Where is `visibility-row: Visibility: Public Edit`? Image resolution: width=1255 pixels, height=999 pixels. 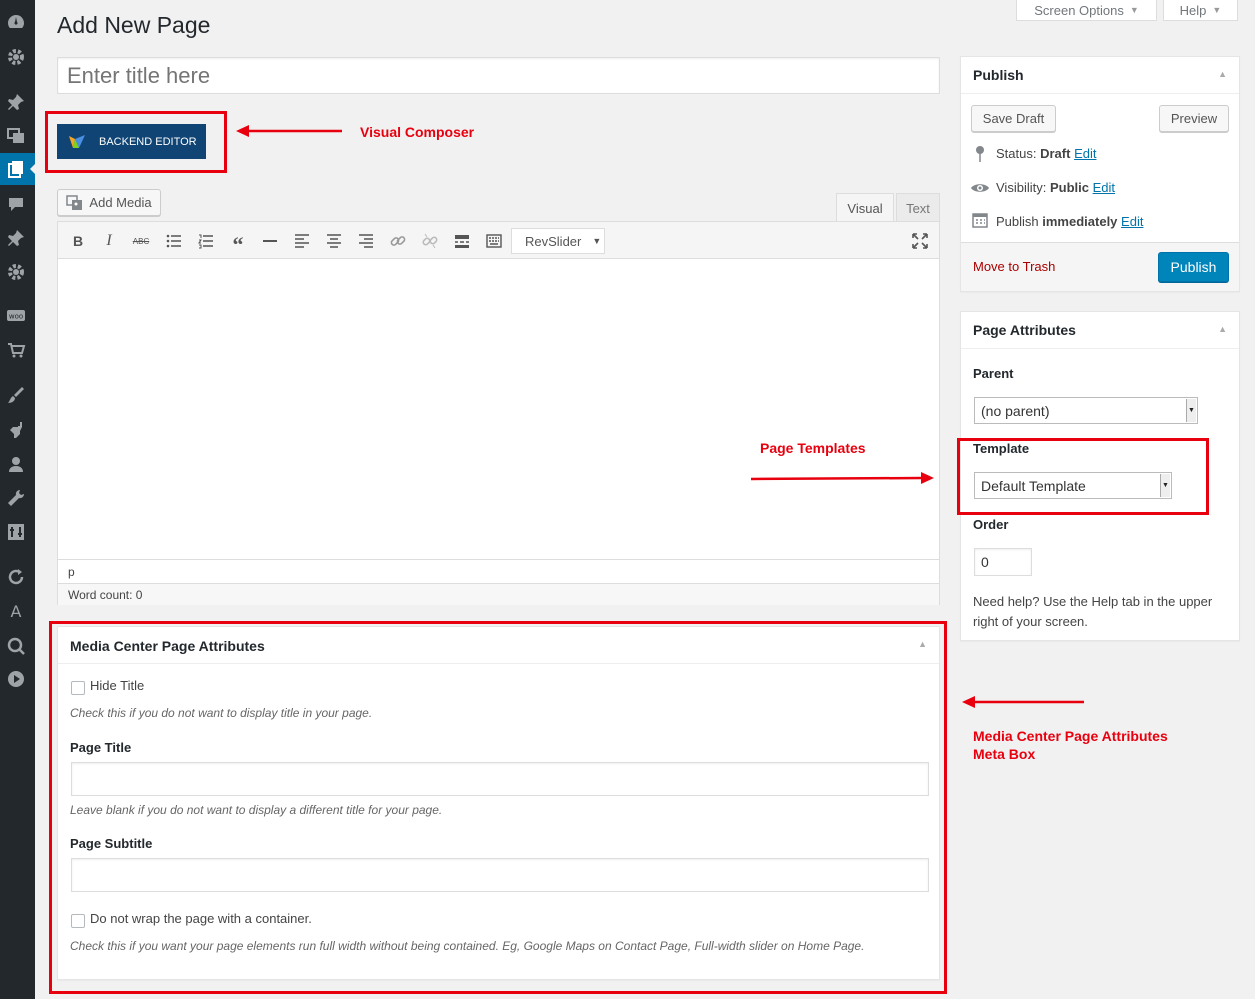
visibility-row: Visibility: Public Edit is located at coordinates (1055, 187).